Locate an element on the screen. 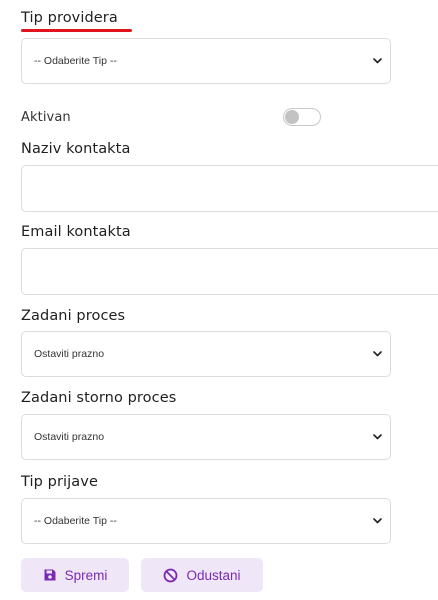  default-storno-process-label: Zadani storno proces is located at coordinates (99, 398).